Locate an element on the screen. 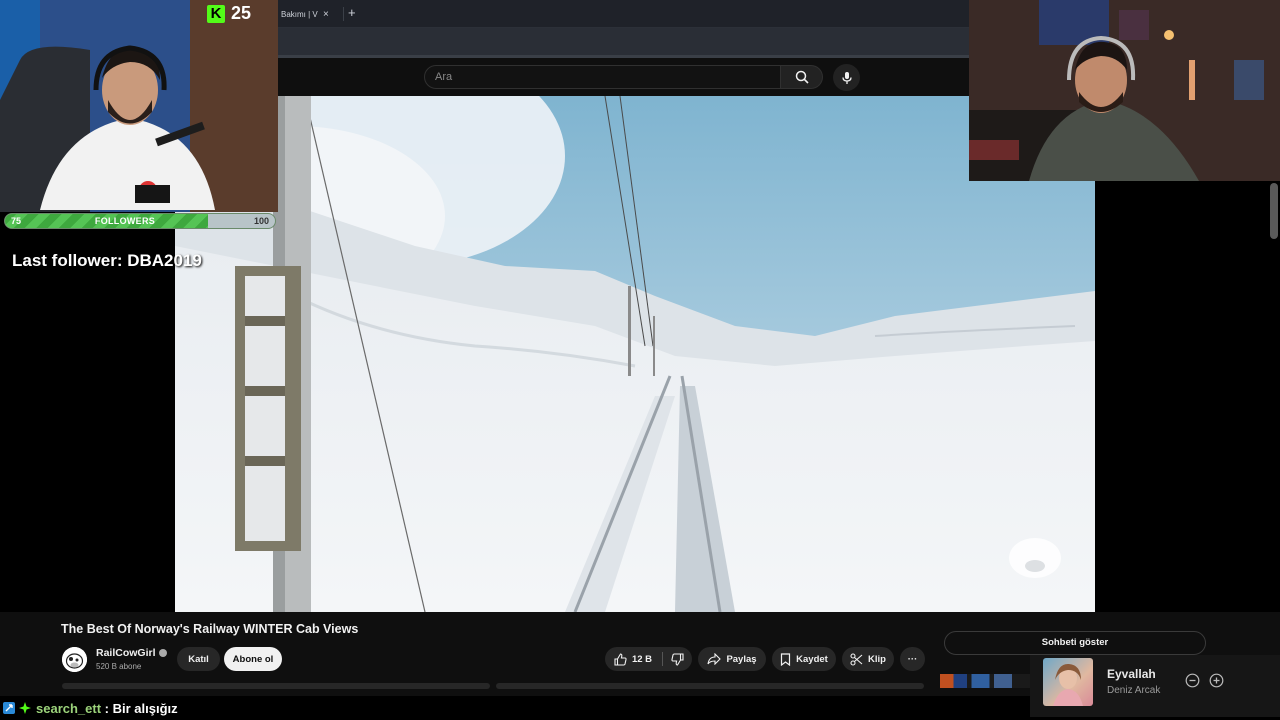  album-art-image is located at coordinates (1068, 684).